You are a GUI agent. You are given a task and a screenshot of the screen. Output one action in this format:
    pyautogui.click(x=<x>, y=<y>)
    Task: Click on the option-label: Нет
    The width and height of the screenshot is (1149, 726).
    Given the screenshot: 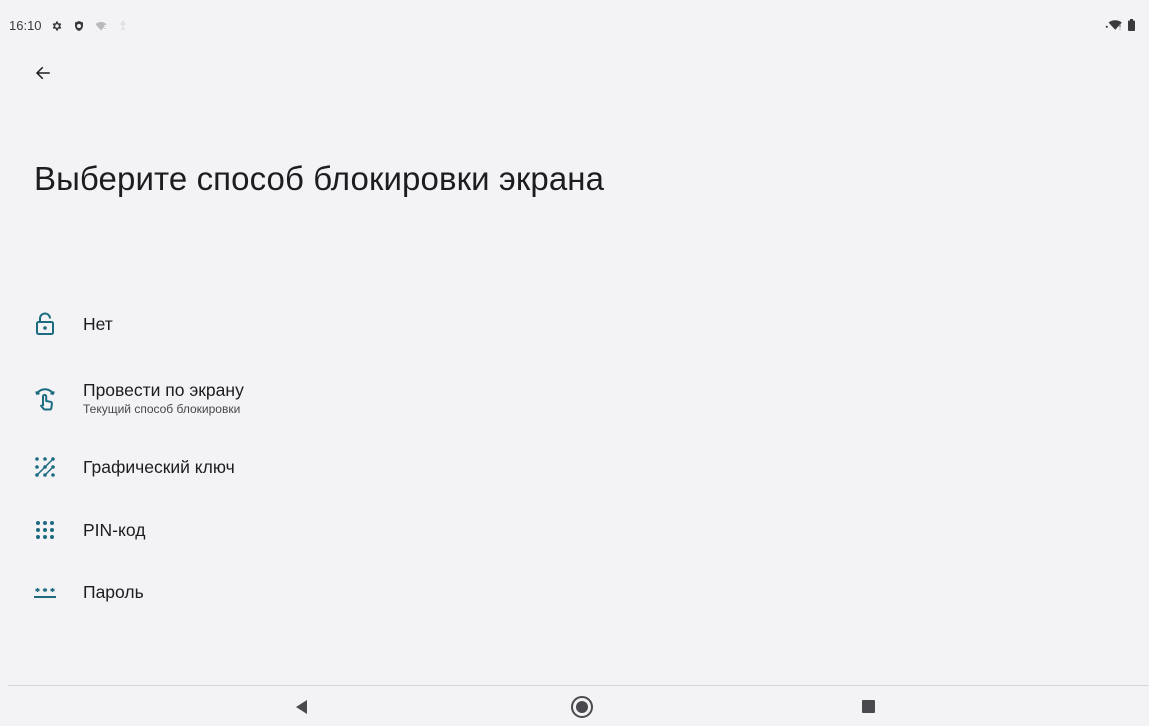 What is the action you would take?
    pyautogui.click(x=98, y=324)
    